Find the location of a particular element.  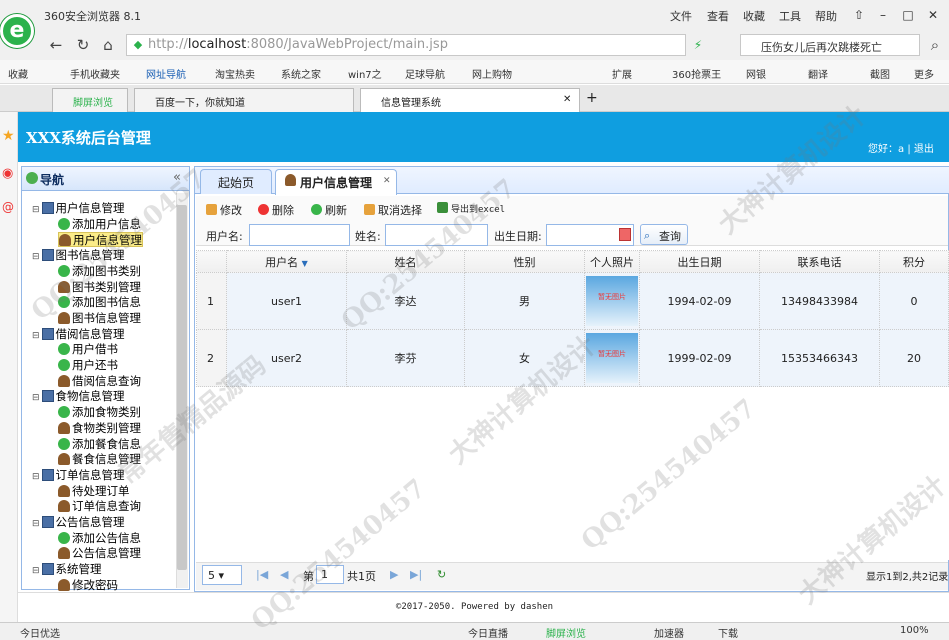

page-size-select: 5 ▾ is located at coordinates (222, 575).